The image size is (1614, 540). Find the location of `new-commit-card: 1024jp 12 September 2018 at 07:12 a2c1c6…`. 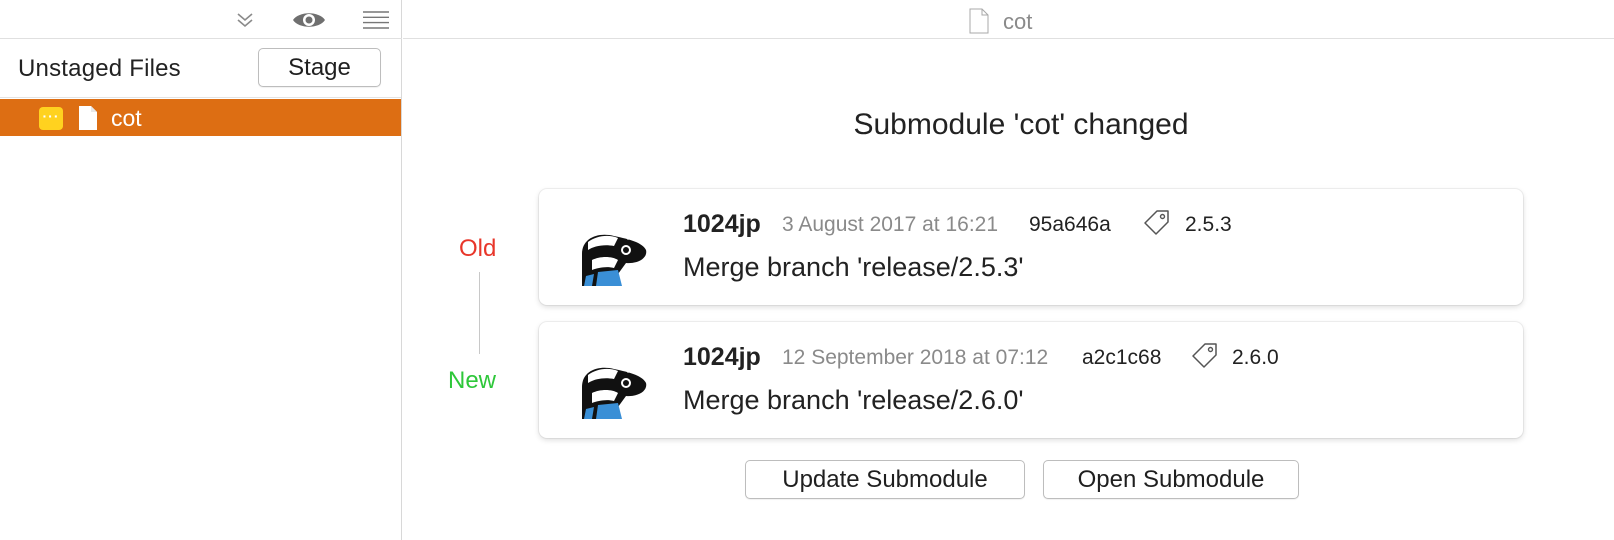

new-commit-card: 1024jp 12 September 2018 at 07:12 a2c1c6… is located at coordinates (1031, 380).